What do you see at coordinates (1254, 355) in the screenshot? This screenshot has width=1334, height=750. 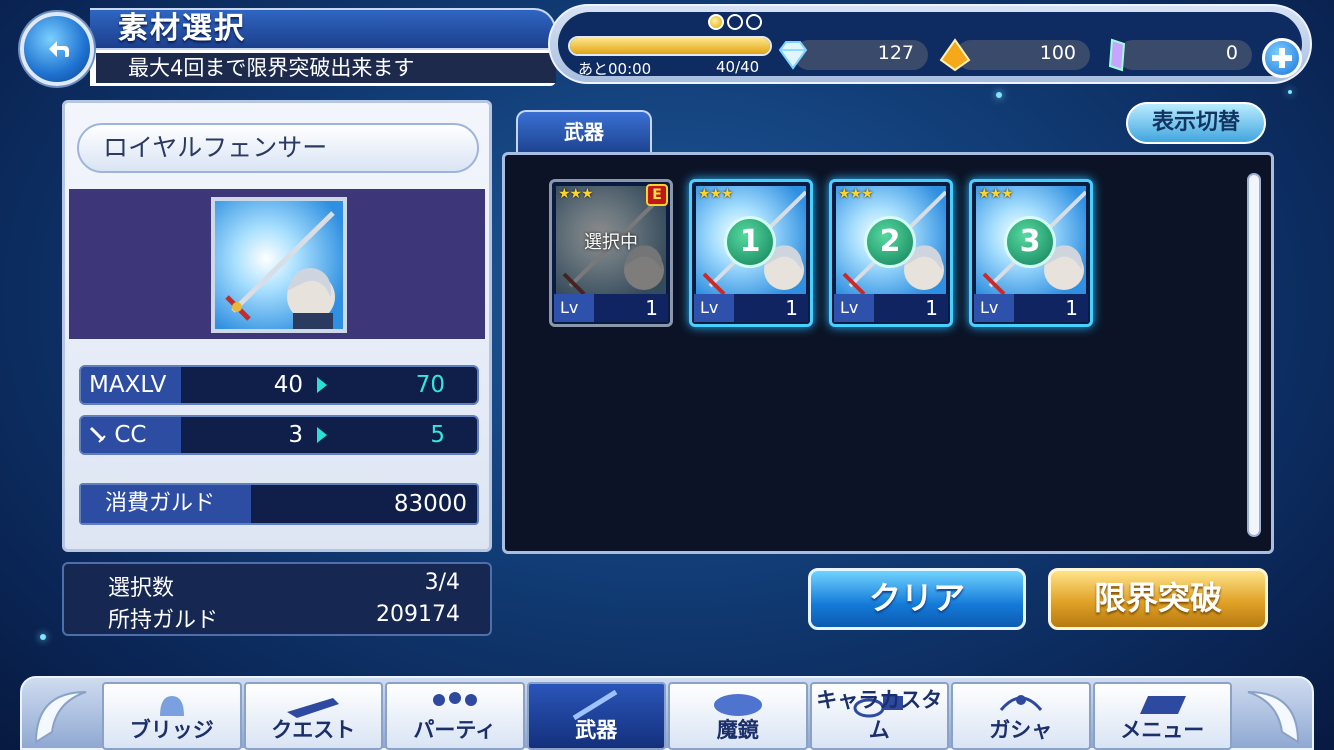 I see `scrollbar` at bounding box center [1254, 355].